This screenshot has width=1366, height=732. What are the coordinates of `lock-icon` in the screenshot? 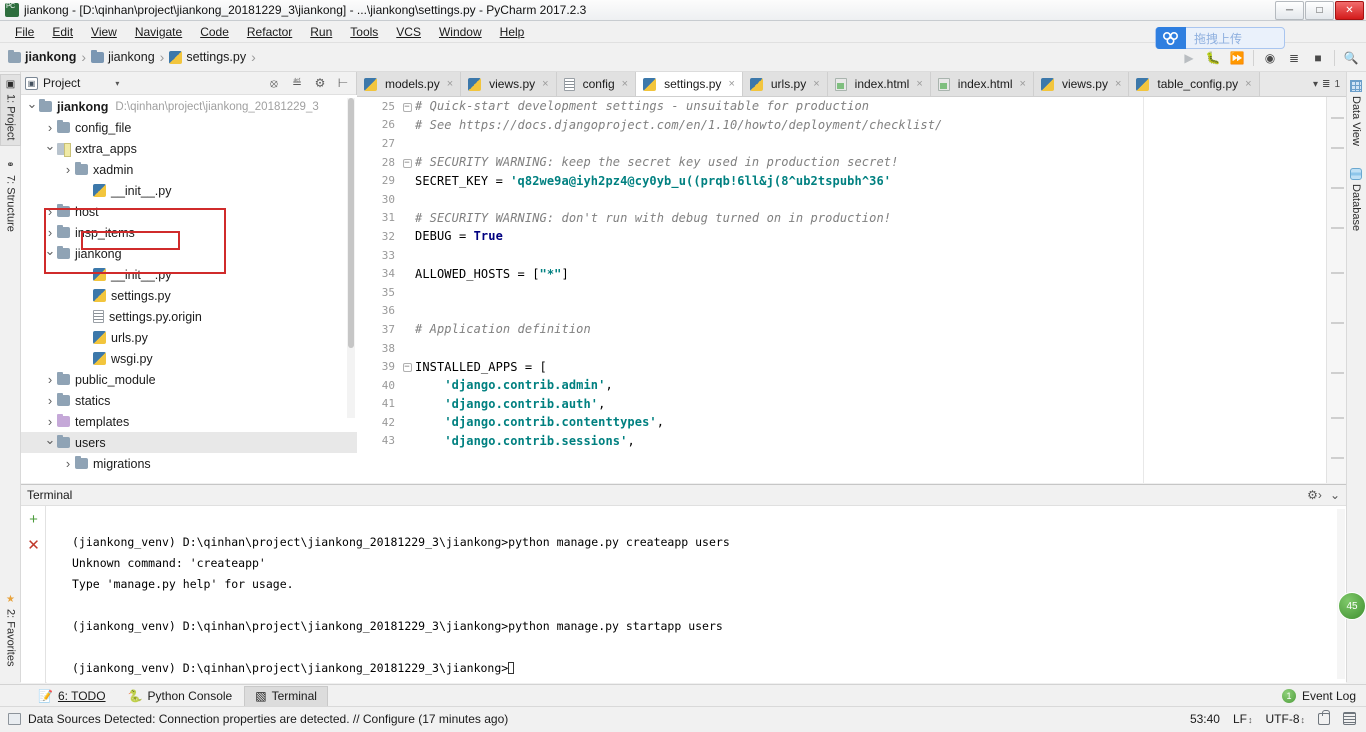 It's located at (1324, 717).